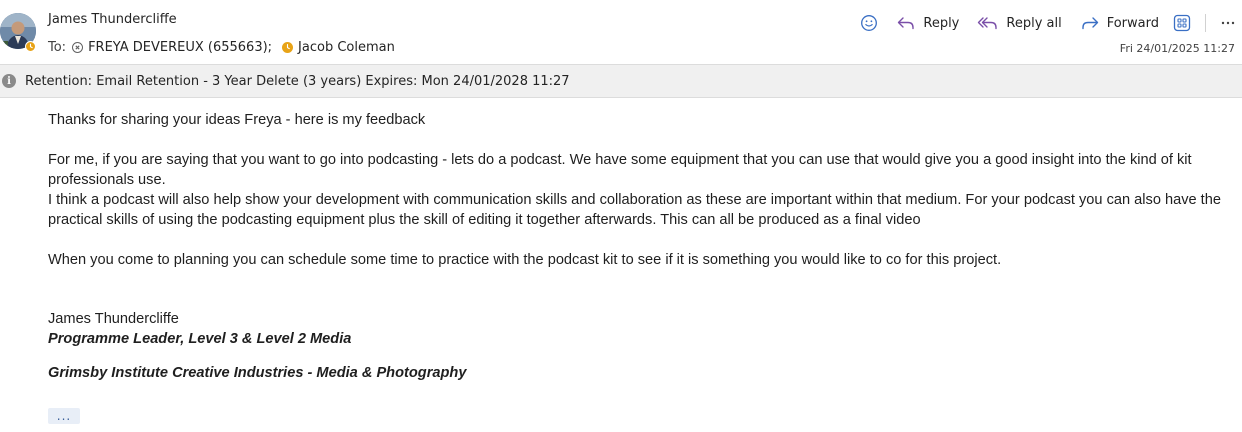  What do you see at coordinates (78, 47) in the screenshot?
I see `blocked-icon` at bounding box center [78, 47].